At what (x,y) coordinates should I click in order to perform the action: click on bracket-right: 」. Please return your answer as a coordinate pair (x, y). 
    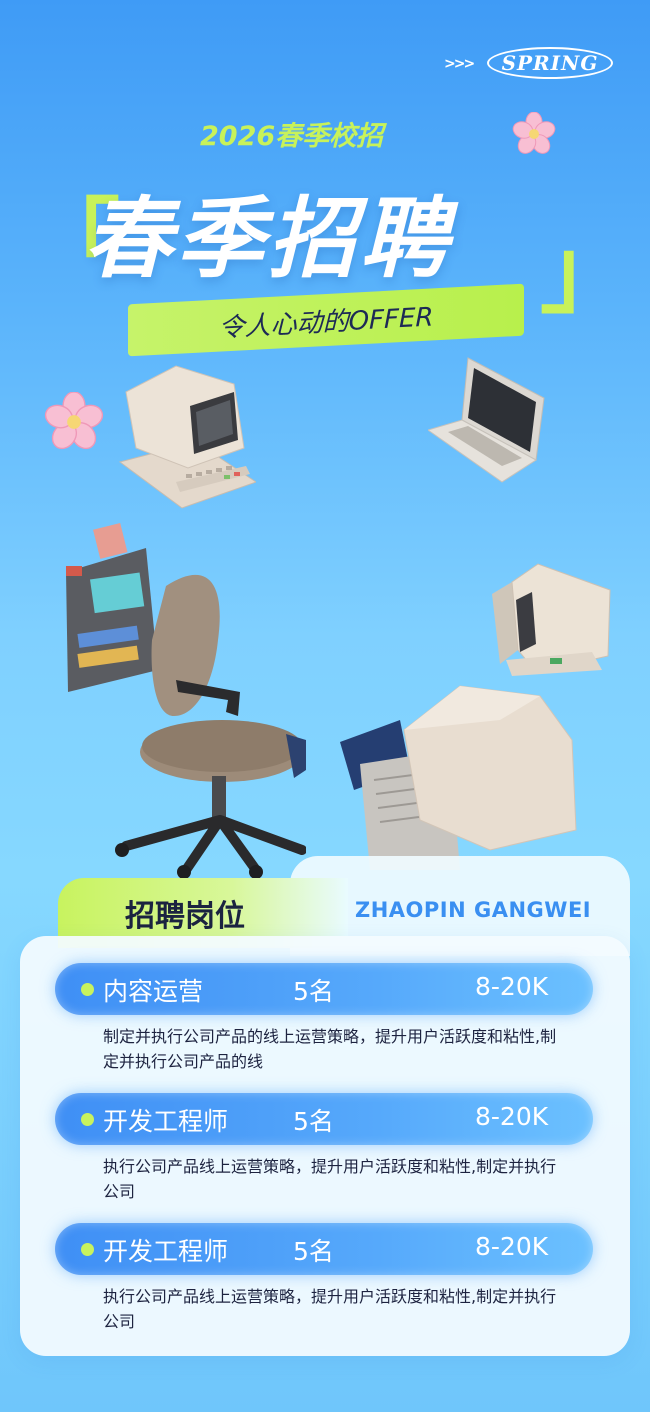
    Looking at the image, I should click on (586, 272).